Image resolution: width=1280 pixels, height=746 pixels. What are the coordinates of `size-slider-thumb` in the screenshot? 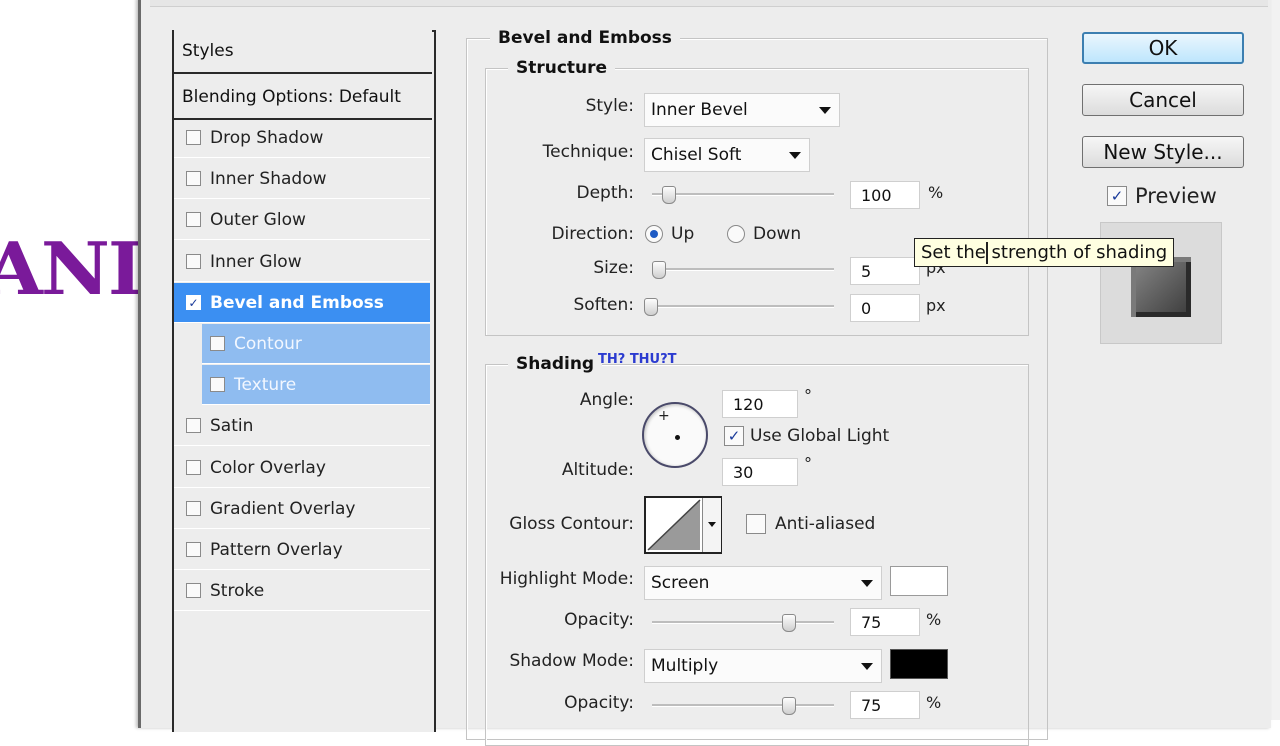 It's located at (659, 270).